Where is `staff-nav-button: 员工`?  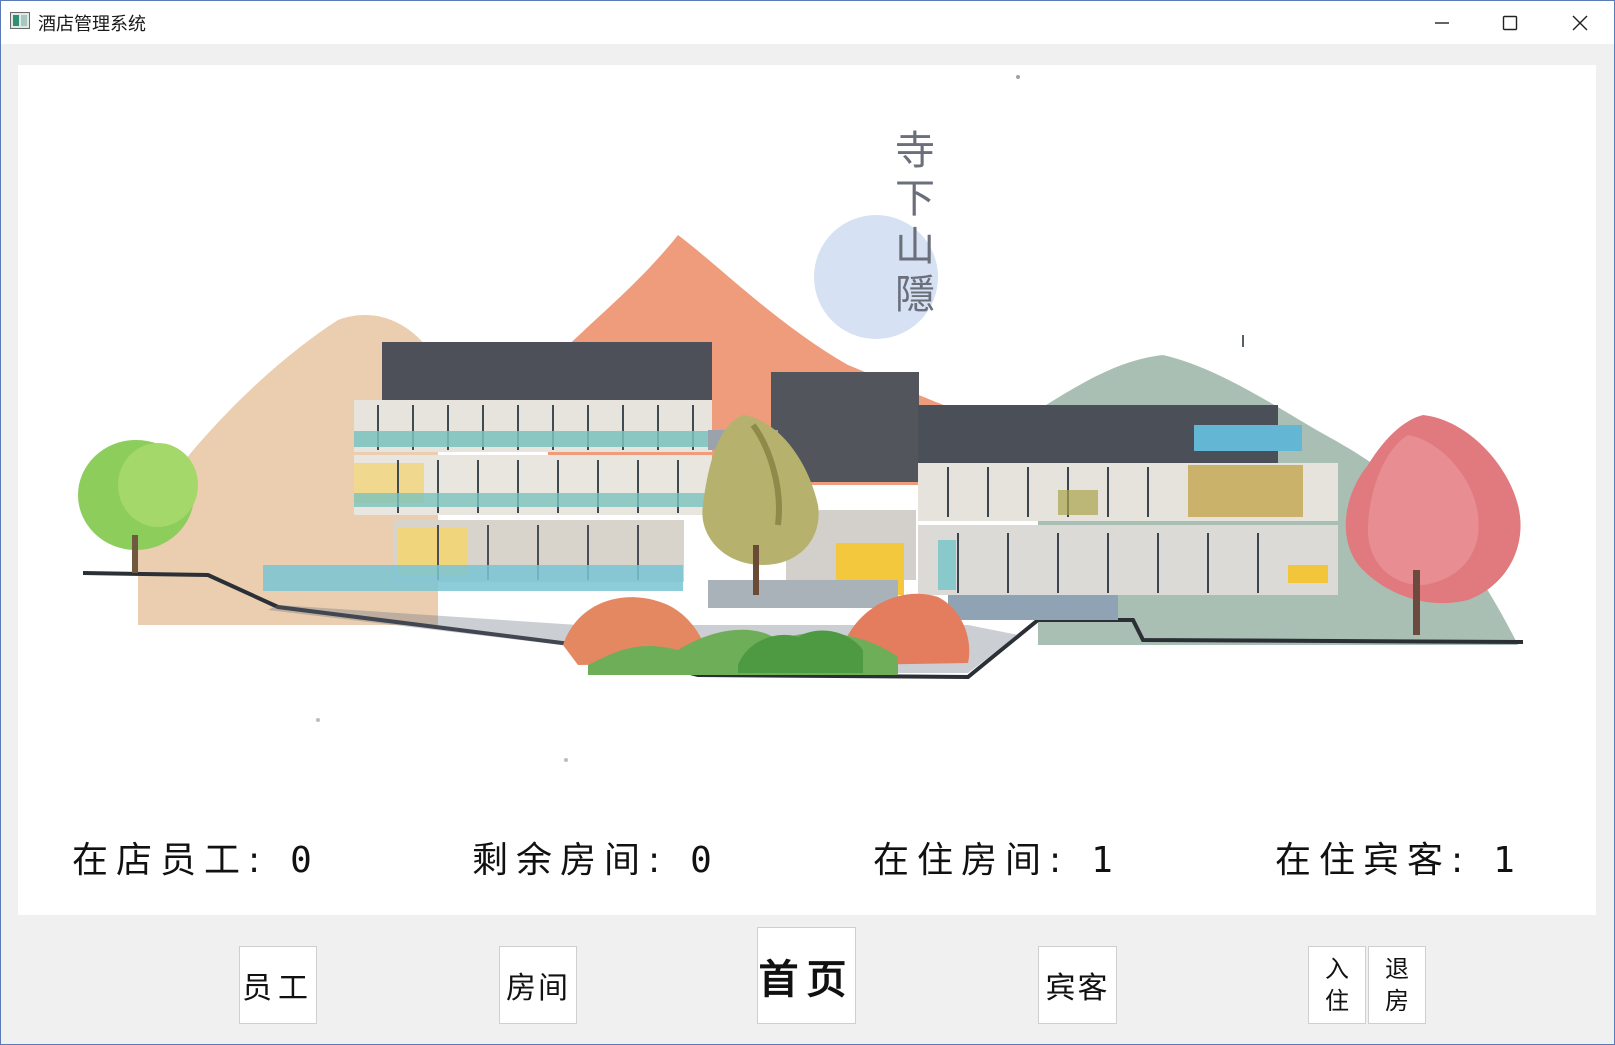 staff-nav-button: 员工 is located at coordinates (278, 985).